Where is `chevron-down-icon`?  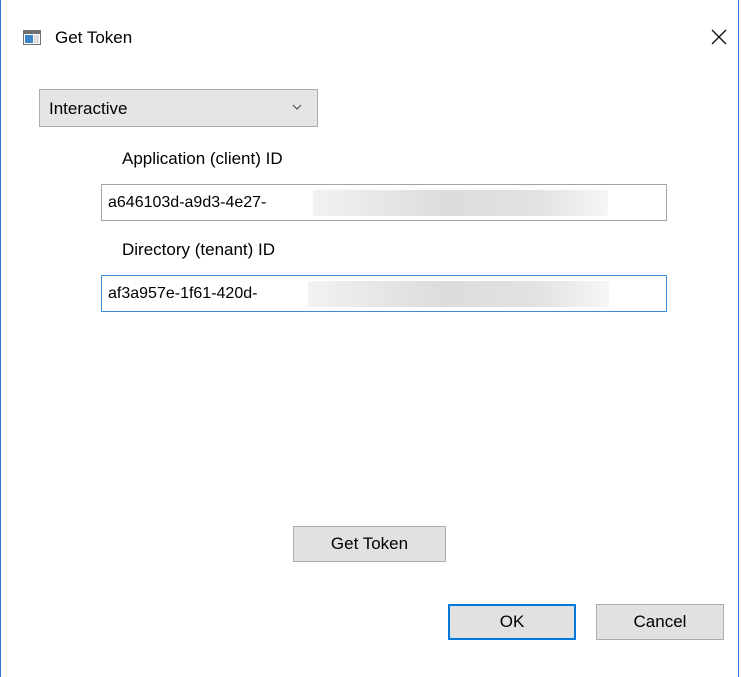
chevron-down-icon is located at coordinates (297, 107).